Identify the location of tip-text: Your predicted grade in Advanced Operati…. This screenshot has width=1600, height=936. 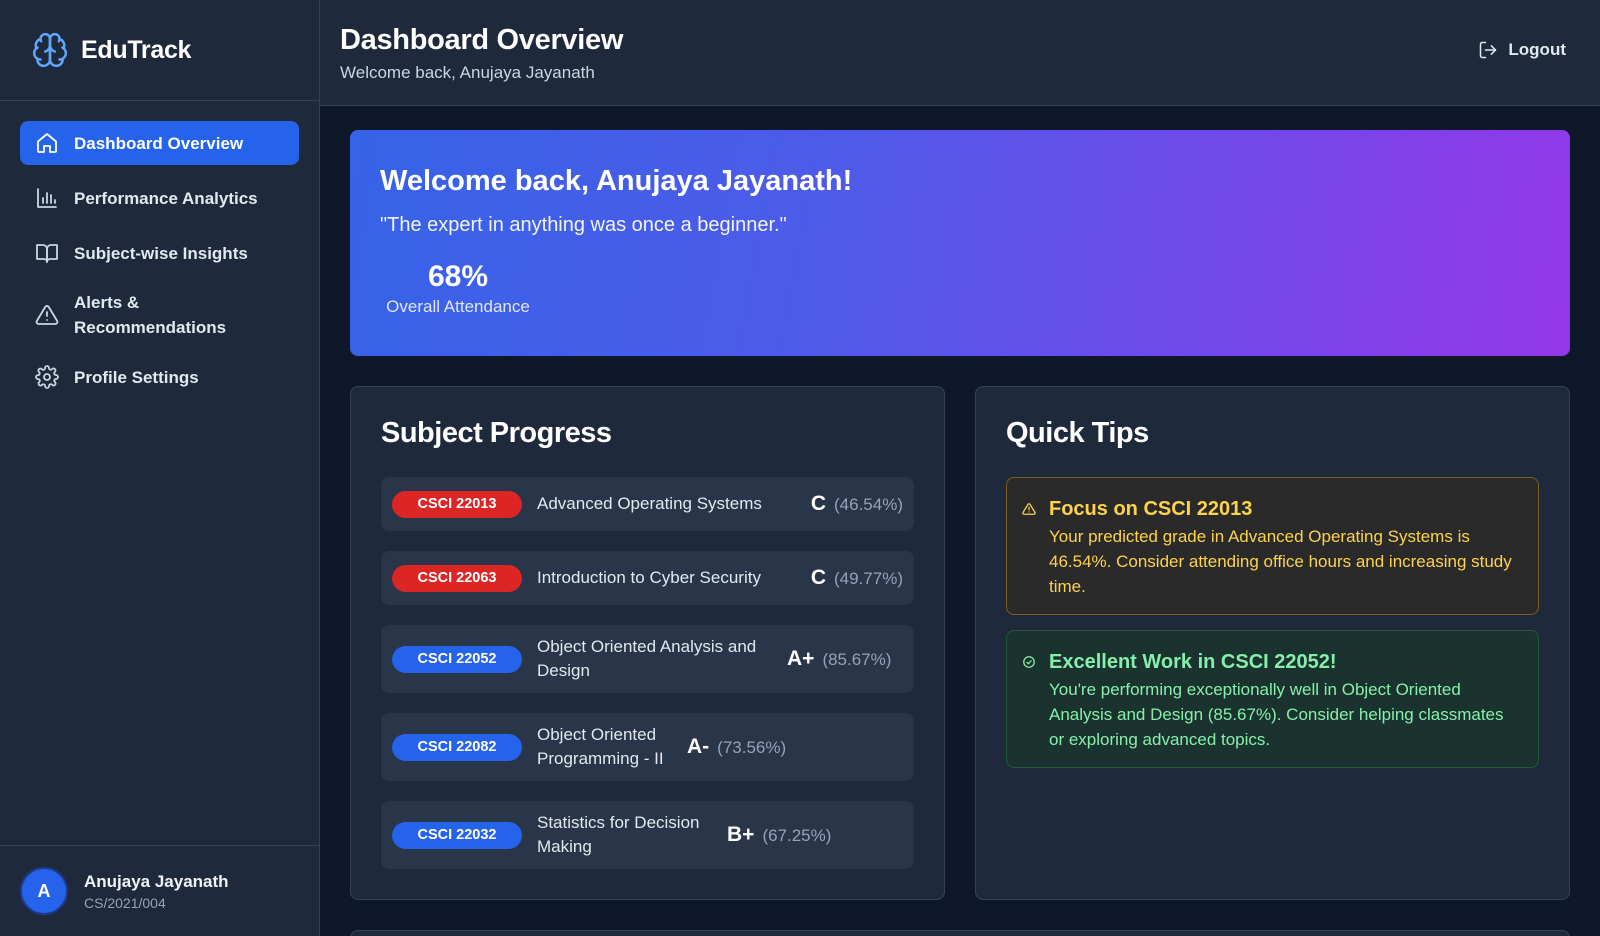
(1280, 561).